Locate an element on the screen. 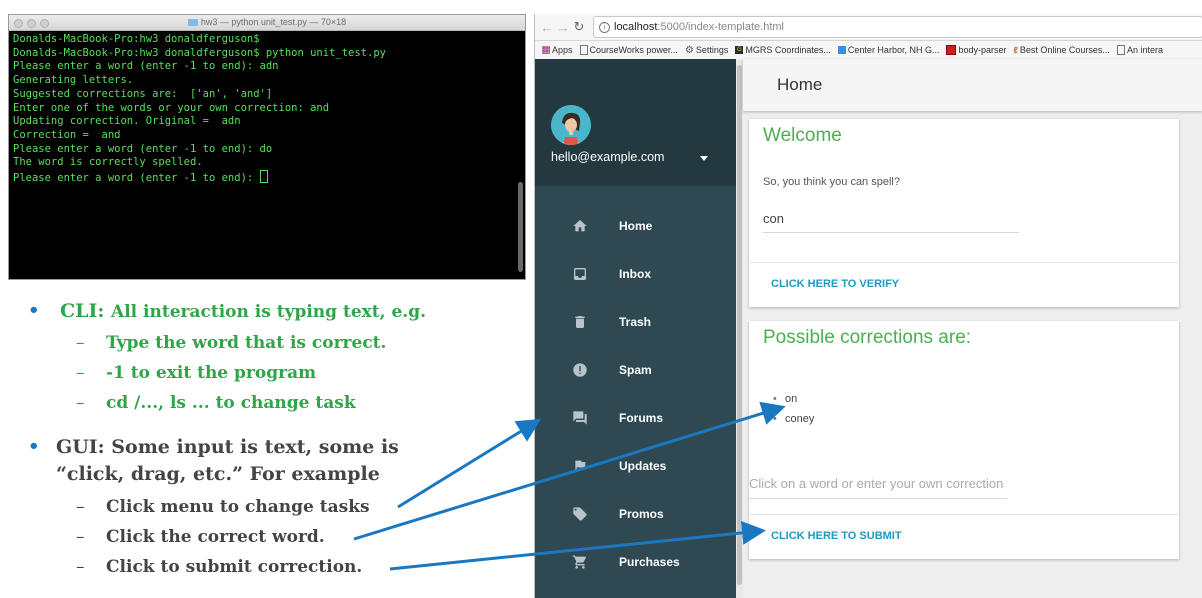 Image resolution: width=1202 pixels, height=598 pixels. promos-icon is located at coordinates (580, 514).